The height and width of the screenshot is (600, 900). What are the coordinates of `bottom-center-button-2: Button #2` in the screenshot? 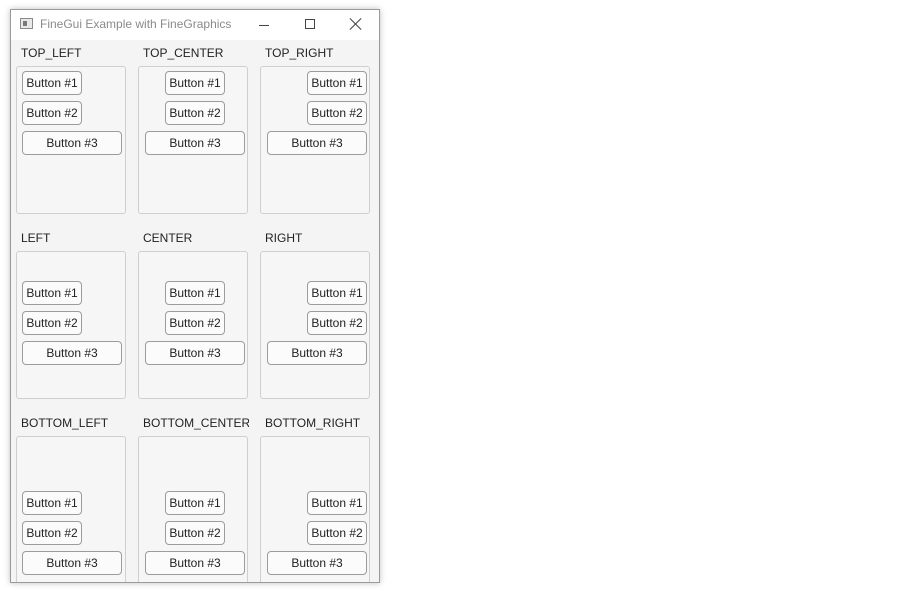 It's located at (195, 533).